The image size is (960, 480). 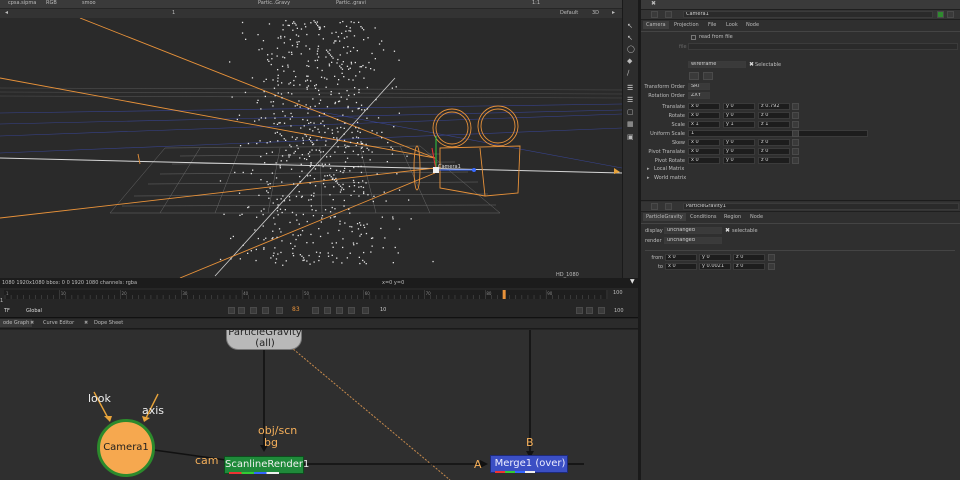 What do you see at coordinates (648, 169) in the screenshot?
I see `expand-arrow-icon: ▸` at bounding box center [648, 169].